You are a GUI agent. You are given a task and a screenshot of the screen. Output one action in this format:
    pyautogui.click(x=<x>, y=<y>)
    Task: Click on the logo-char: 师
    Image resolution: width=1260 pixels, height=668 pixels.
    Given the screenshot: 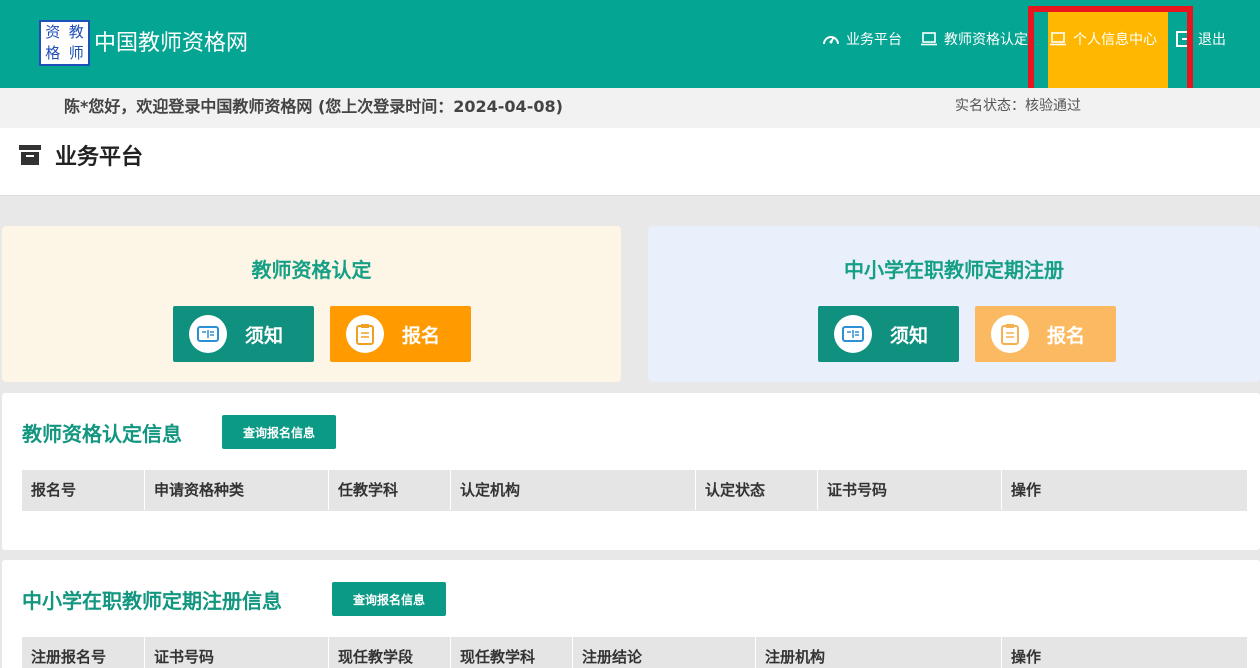 What is the action you would take?
    pyautogui.click(x=76, y=53)
    